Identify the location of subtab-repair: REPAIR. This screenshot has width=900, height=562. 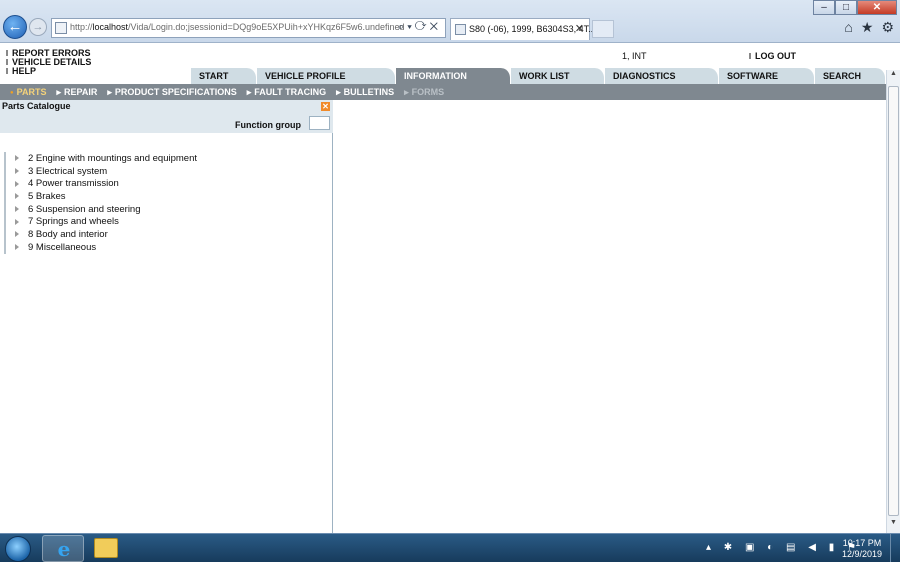
(76, 92).